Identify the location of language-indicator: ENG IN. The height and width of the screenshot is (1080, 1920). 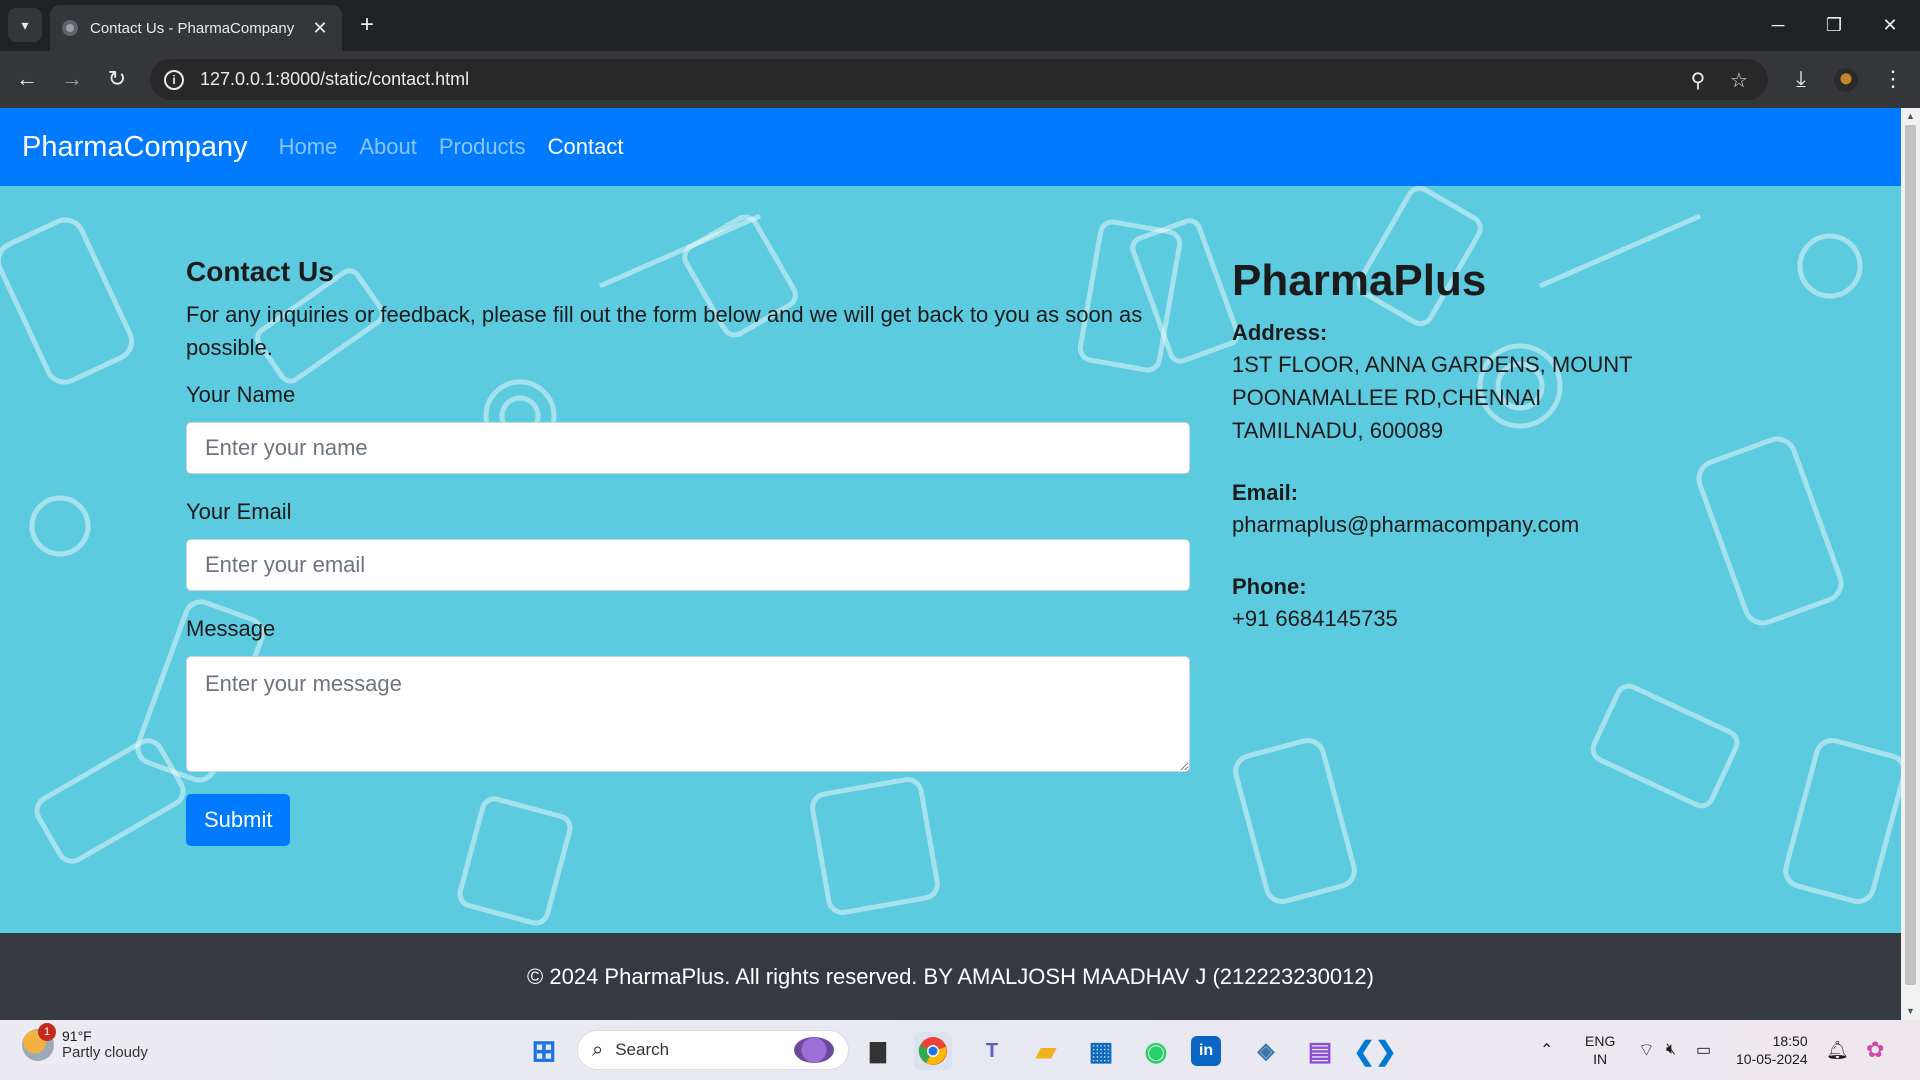
(1600, 1050).